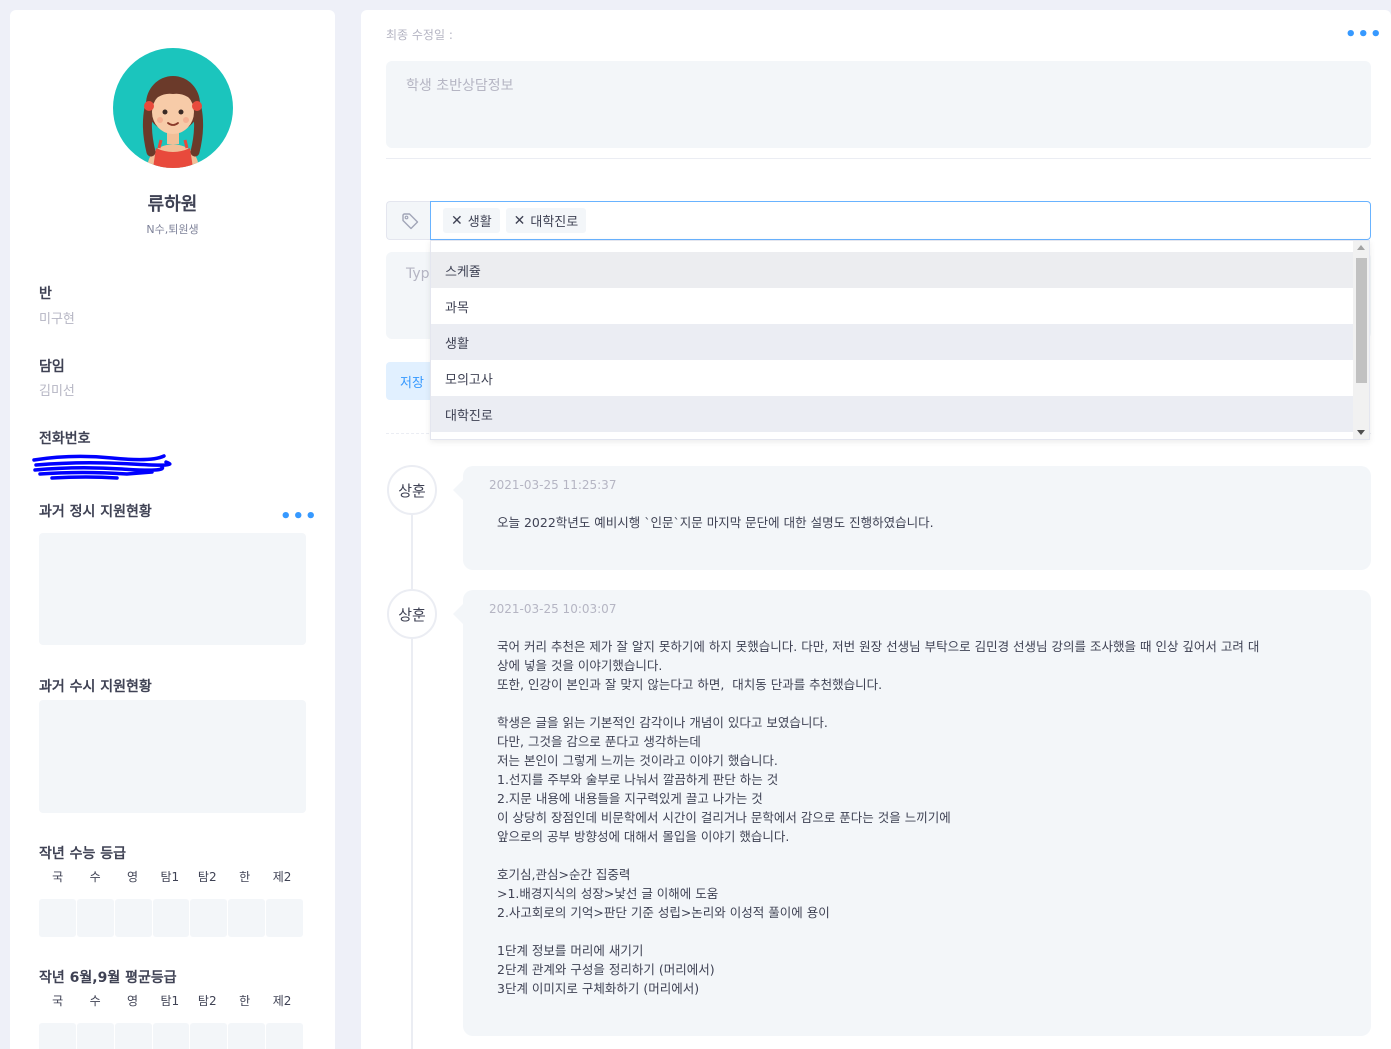 The width and height of the screenshot is (1391, 1049). I want to click on csat-grade-header: 국 수 영 탐1 탐2 한 제2, so click(171, 876).